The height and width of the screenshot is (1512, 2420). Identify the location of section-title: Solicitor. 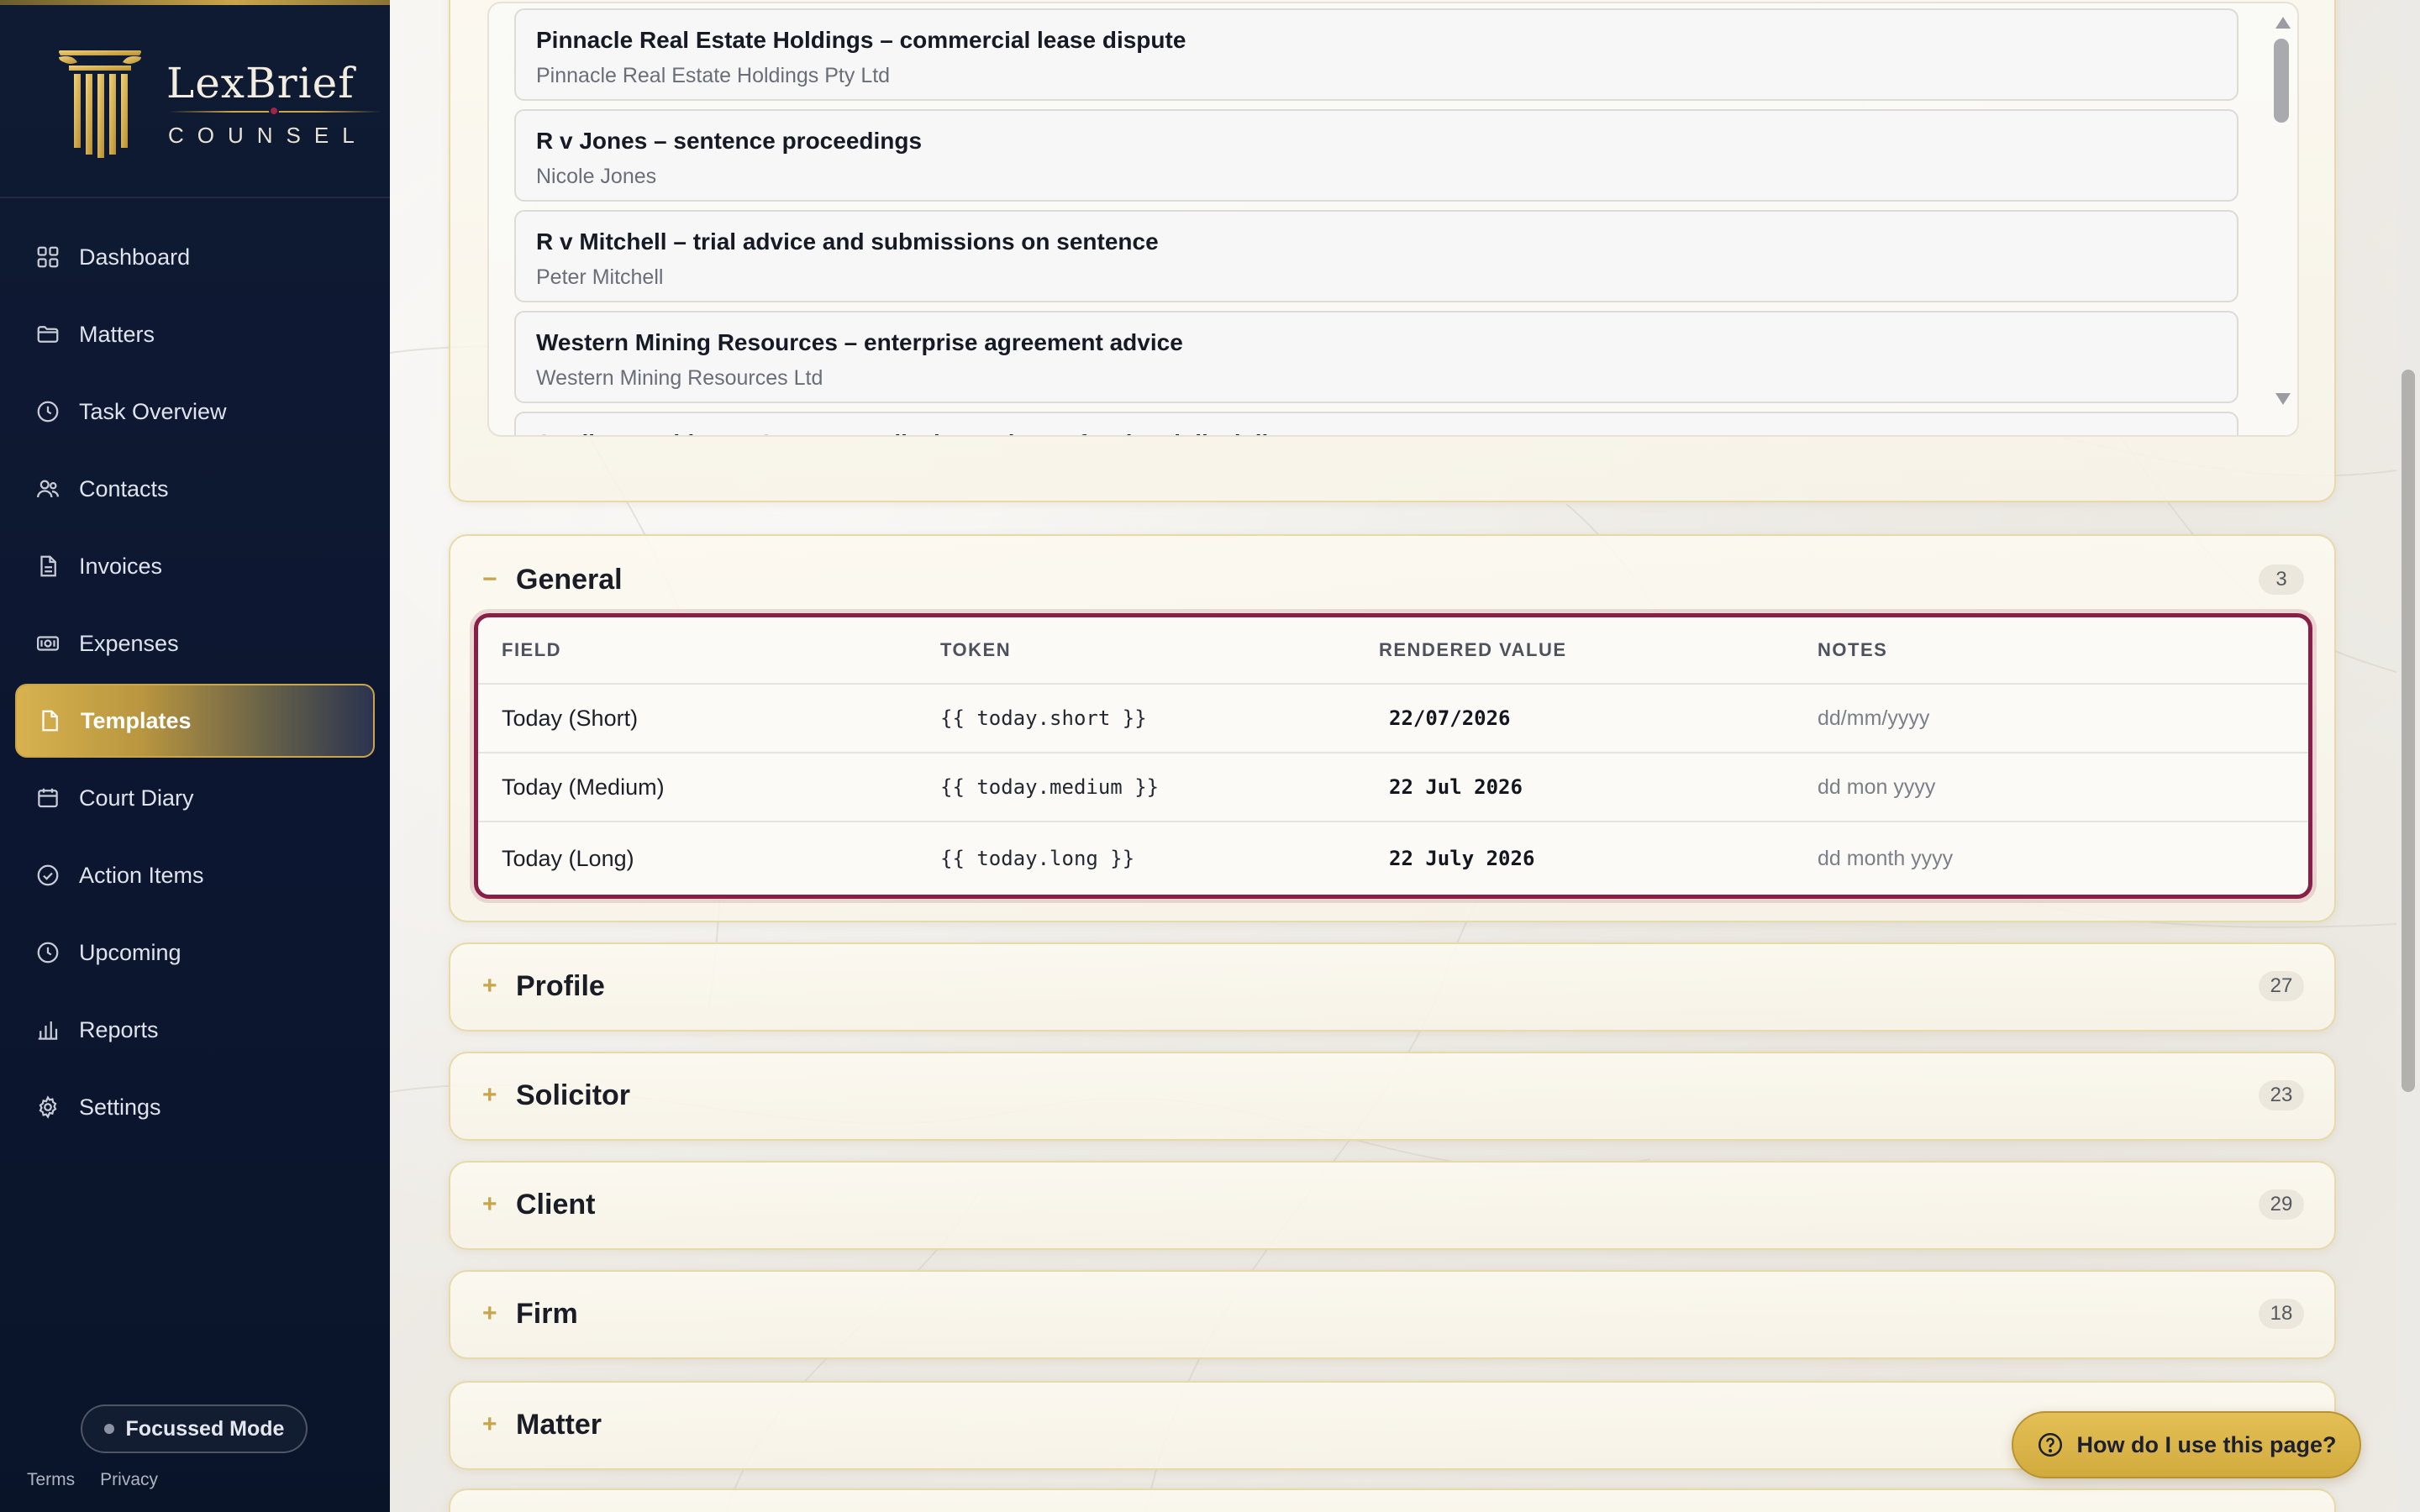
(573, 1095).